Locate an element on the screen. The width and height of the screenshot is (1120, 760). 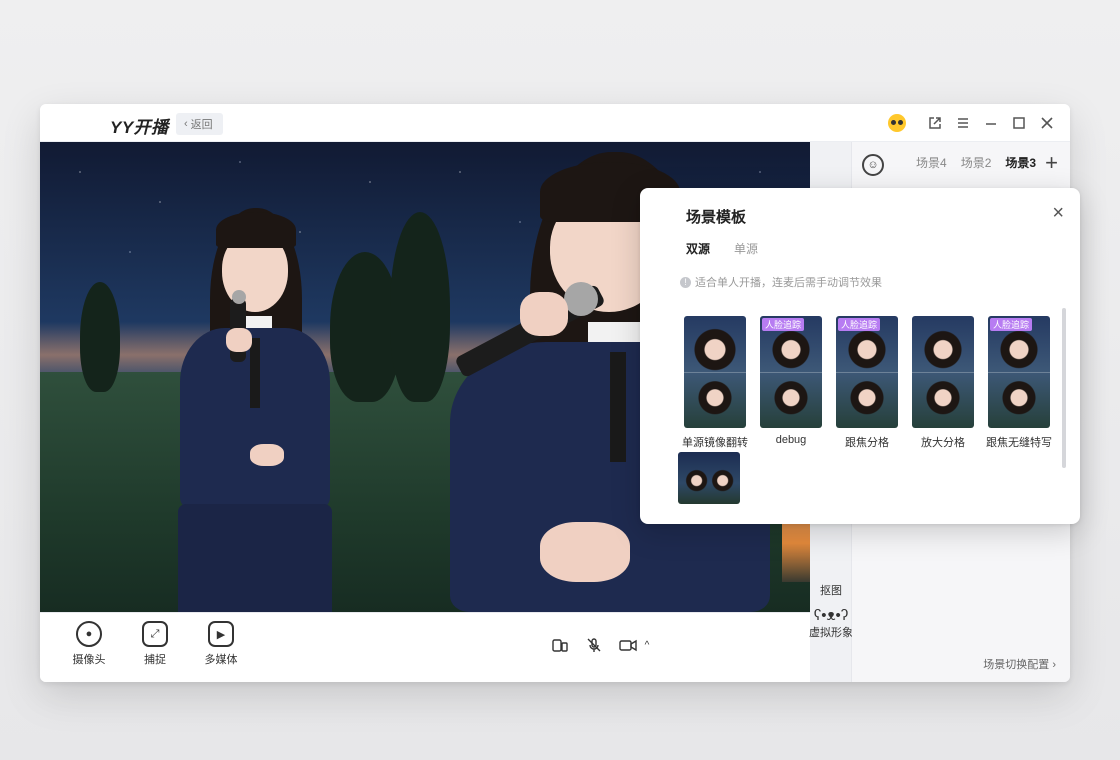
scene-template-icon: ☺ is located at coordinates (873, 165).